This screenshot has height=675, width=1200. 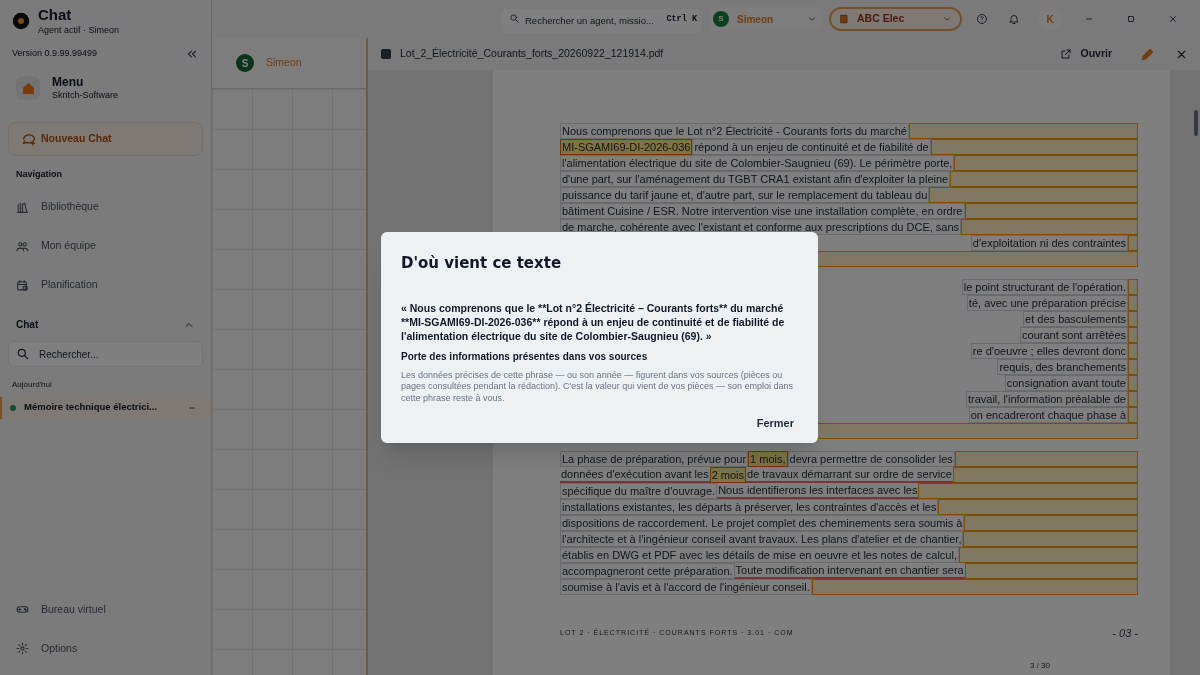 What do you see at coordinates (79, 30) in the screenshot?
I see `app-subtitle: Agent actif · Simeon` at bounding box center [79, 30].